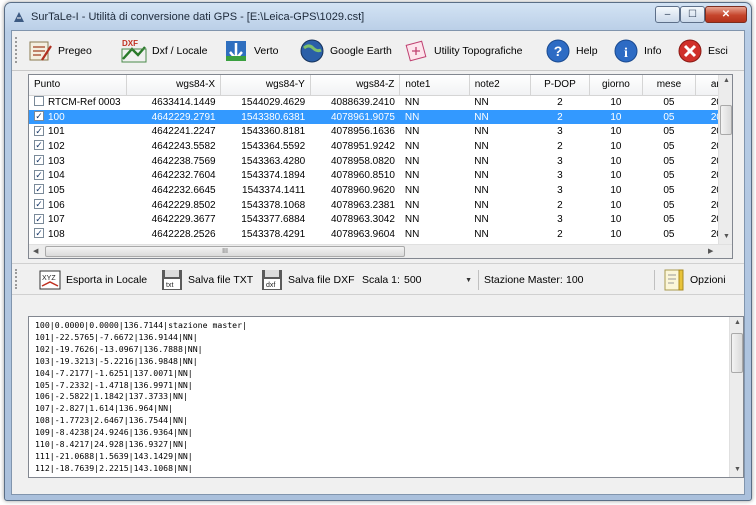 The width and height of the screenshot is (756, 505). I want to click on punto-cell: ✓ 102, so click(78, 146).